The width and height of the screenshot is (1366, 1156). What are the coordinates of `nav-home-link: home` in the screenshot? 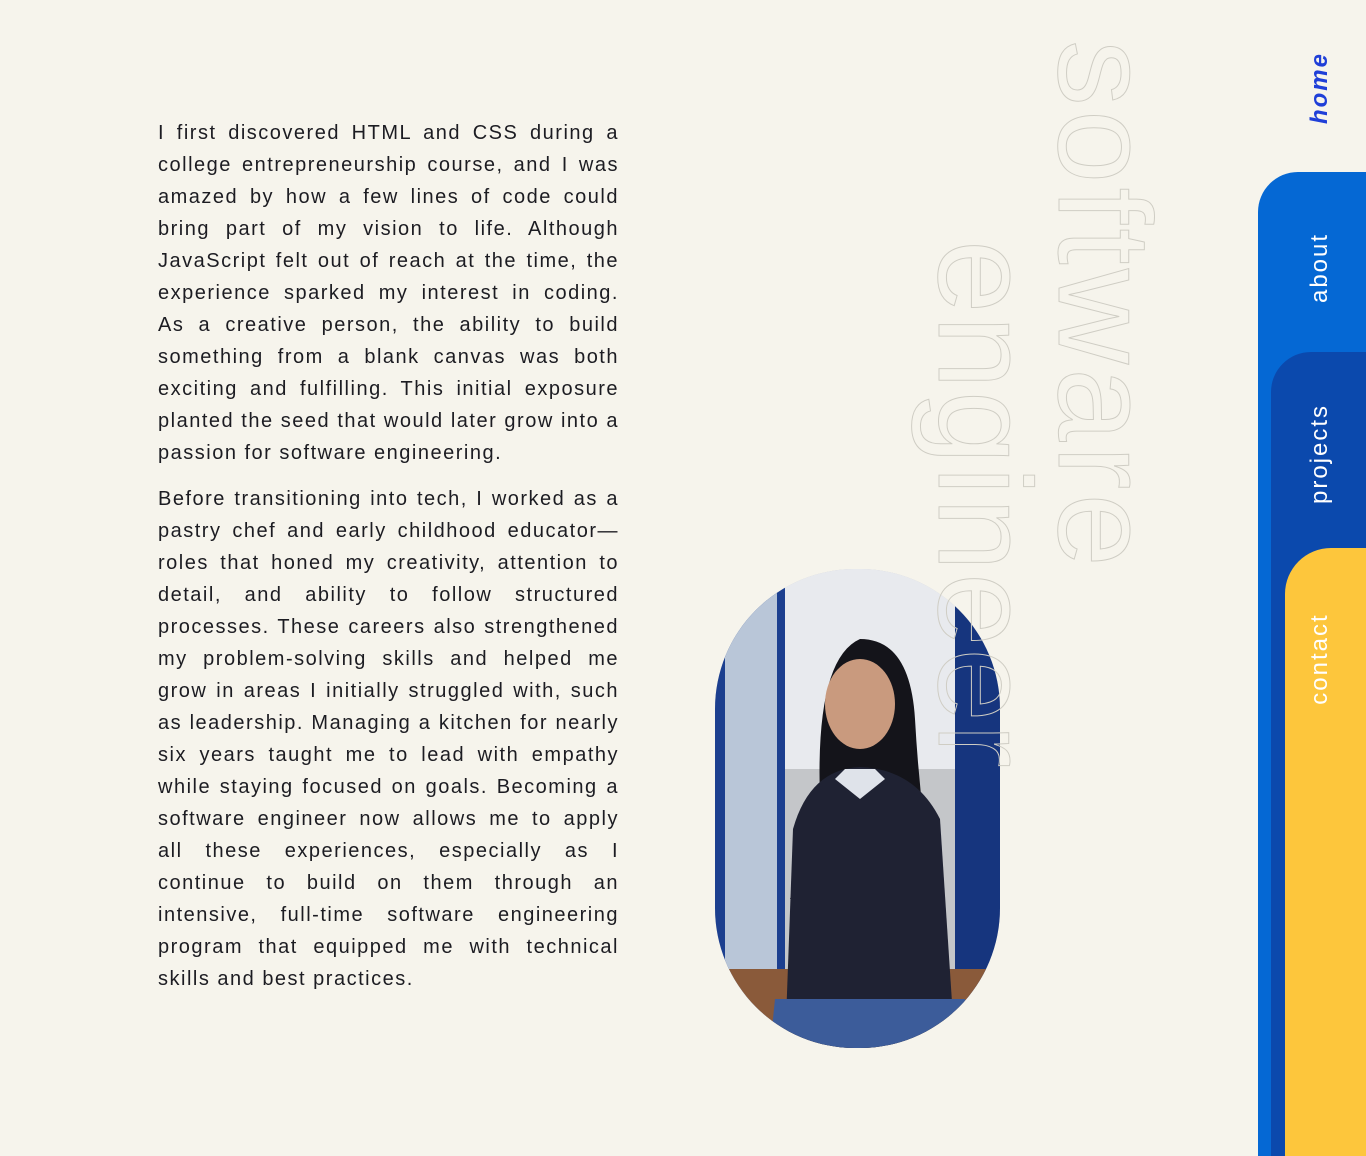 It's located at (1320, 88).